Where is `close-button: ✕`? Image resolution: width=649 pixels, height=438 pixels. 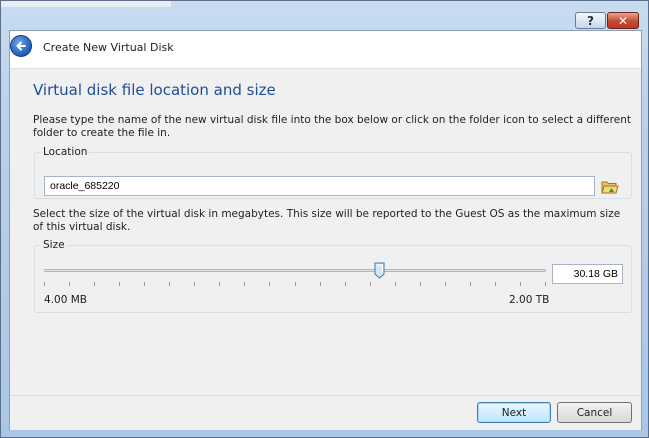 close-button: ✕ is located at coordinates (623, 20).